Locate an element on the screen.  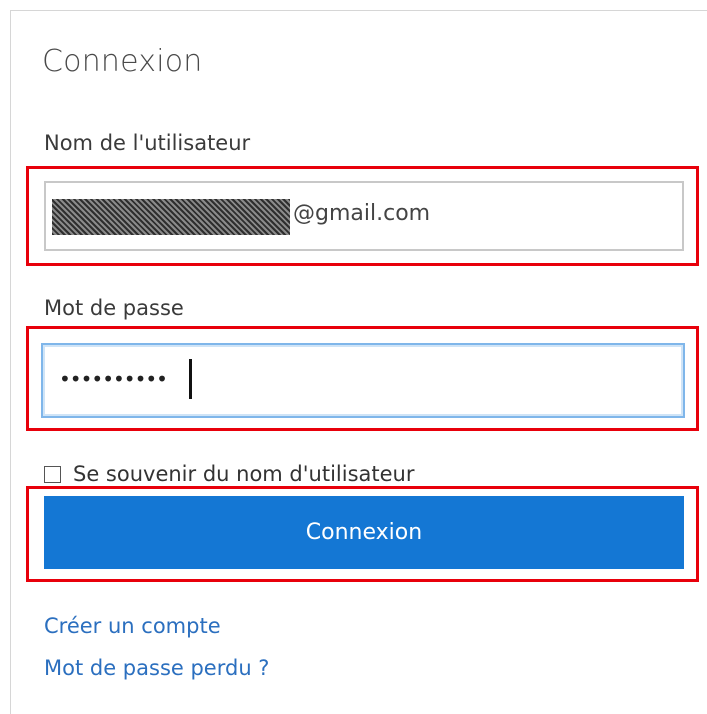
remember-username-label: Se souvenir du nom d'utilisateur is located at coordinates (244, 474).